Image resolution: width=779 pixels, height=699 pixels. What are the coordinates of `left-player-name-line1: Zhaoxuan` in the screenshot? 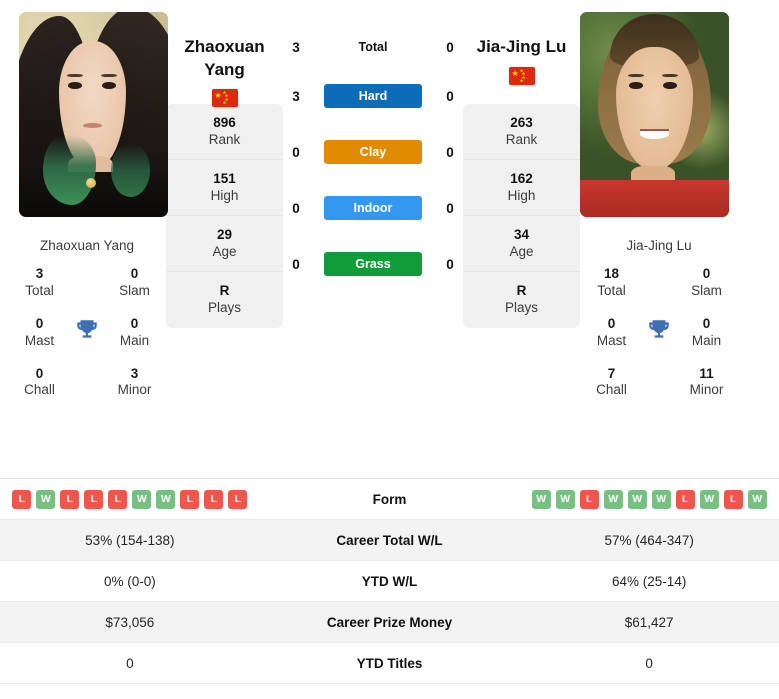 It's located at (224, 46).